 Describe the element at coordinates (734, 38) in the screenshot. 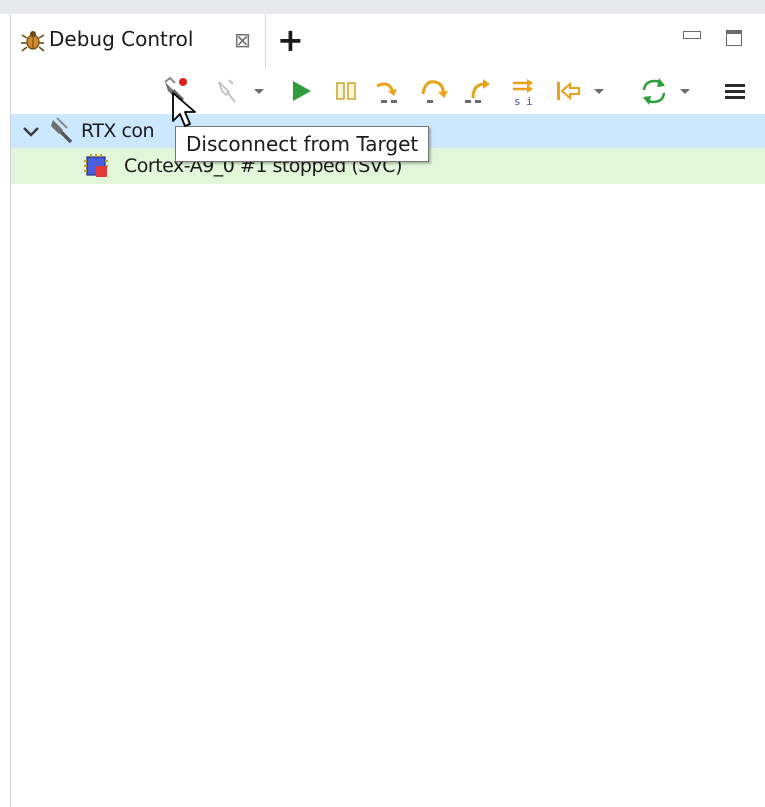

I see `maximize-icon` at that location.